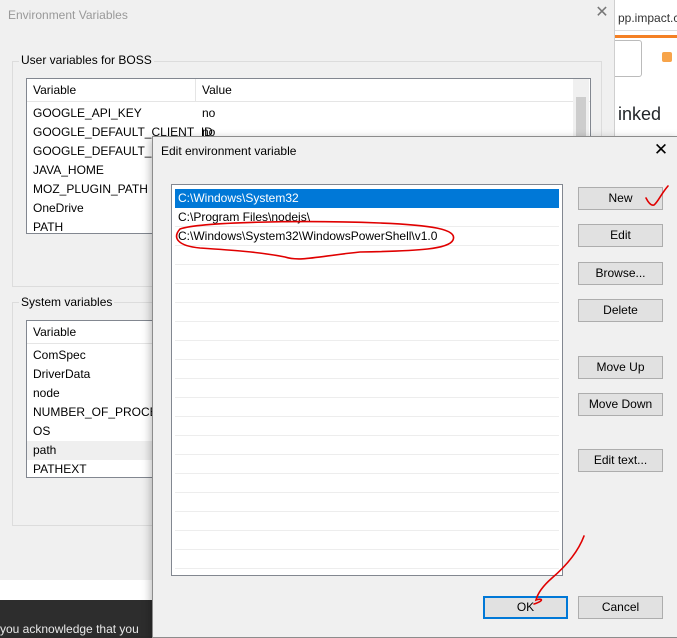 This screenshot has width=677, height=638. Describe the element at coordinates (525, 607) in the screenshot. I see `ok-button: OK` at that location.